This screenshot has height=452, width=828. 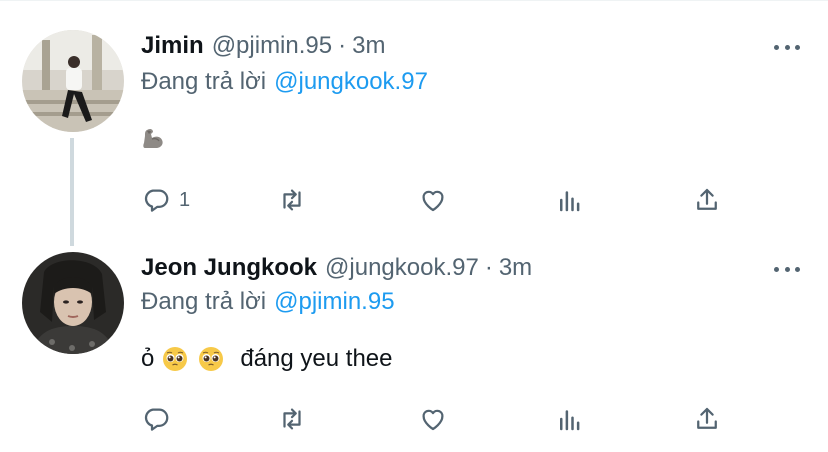 I want to click on replying-to-handle: @pjimin.95, so click(x=334, y=302).